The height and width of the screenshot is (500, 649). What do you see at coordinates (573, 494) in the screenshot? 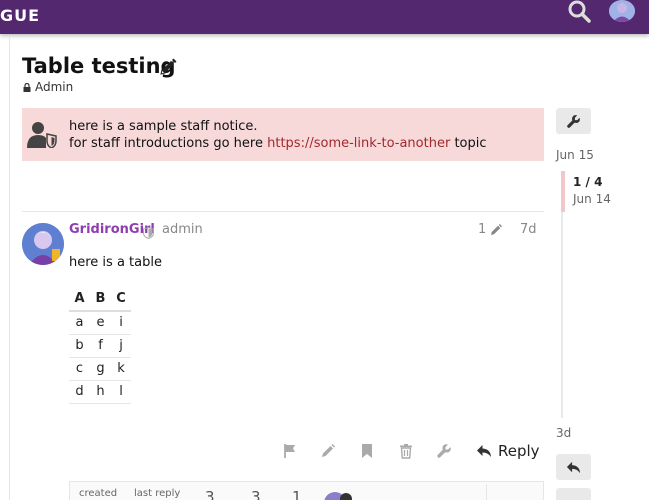
I see `timeline-notification-button` at bounding box center [573, 494].